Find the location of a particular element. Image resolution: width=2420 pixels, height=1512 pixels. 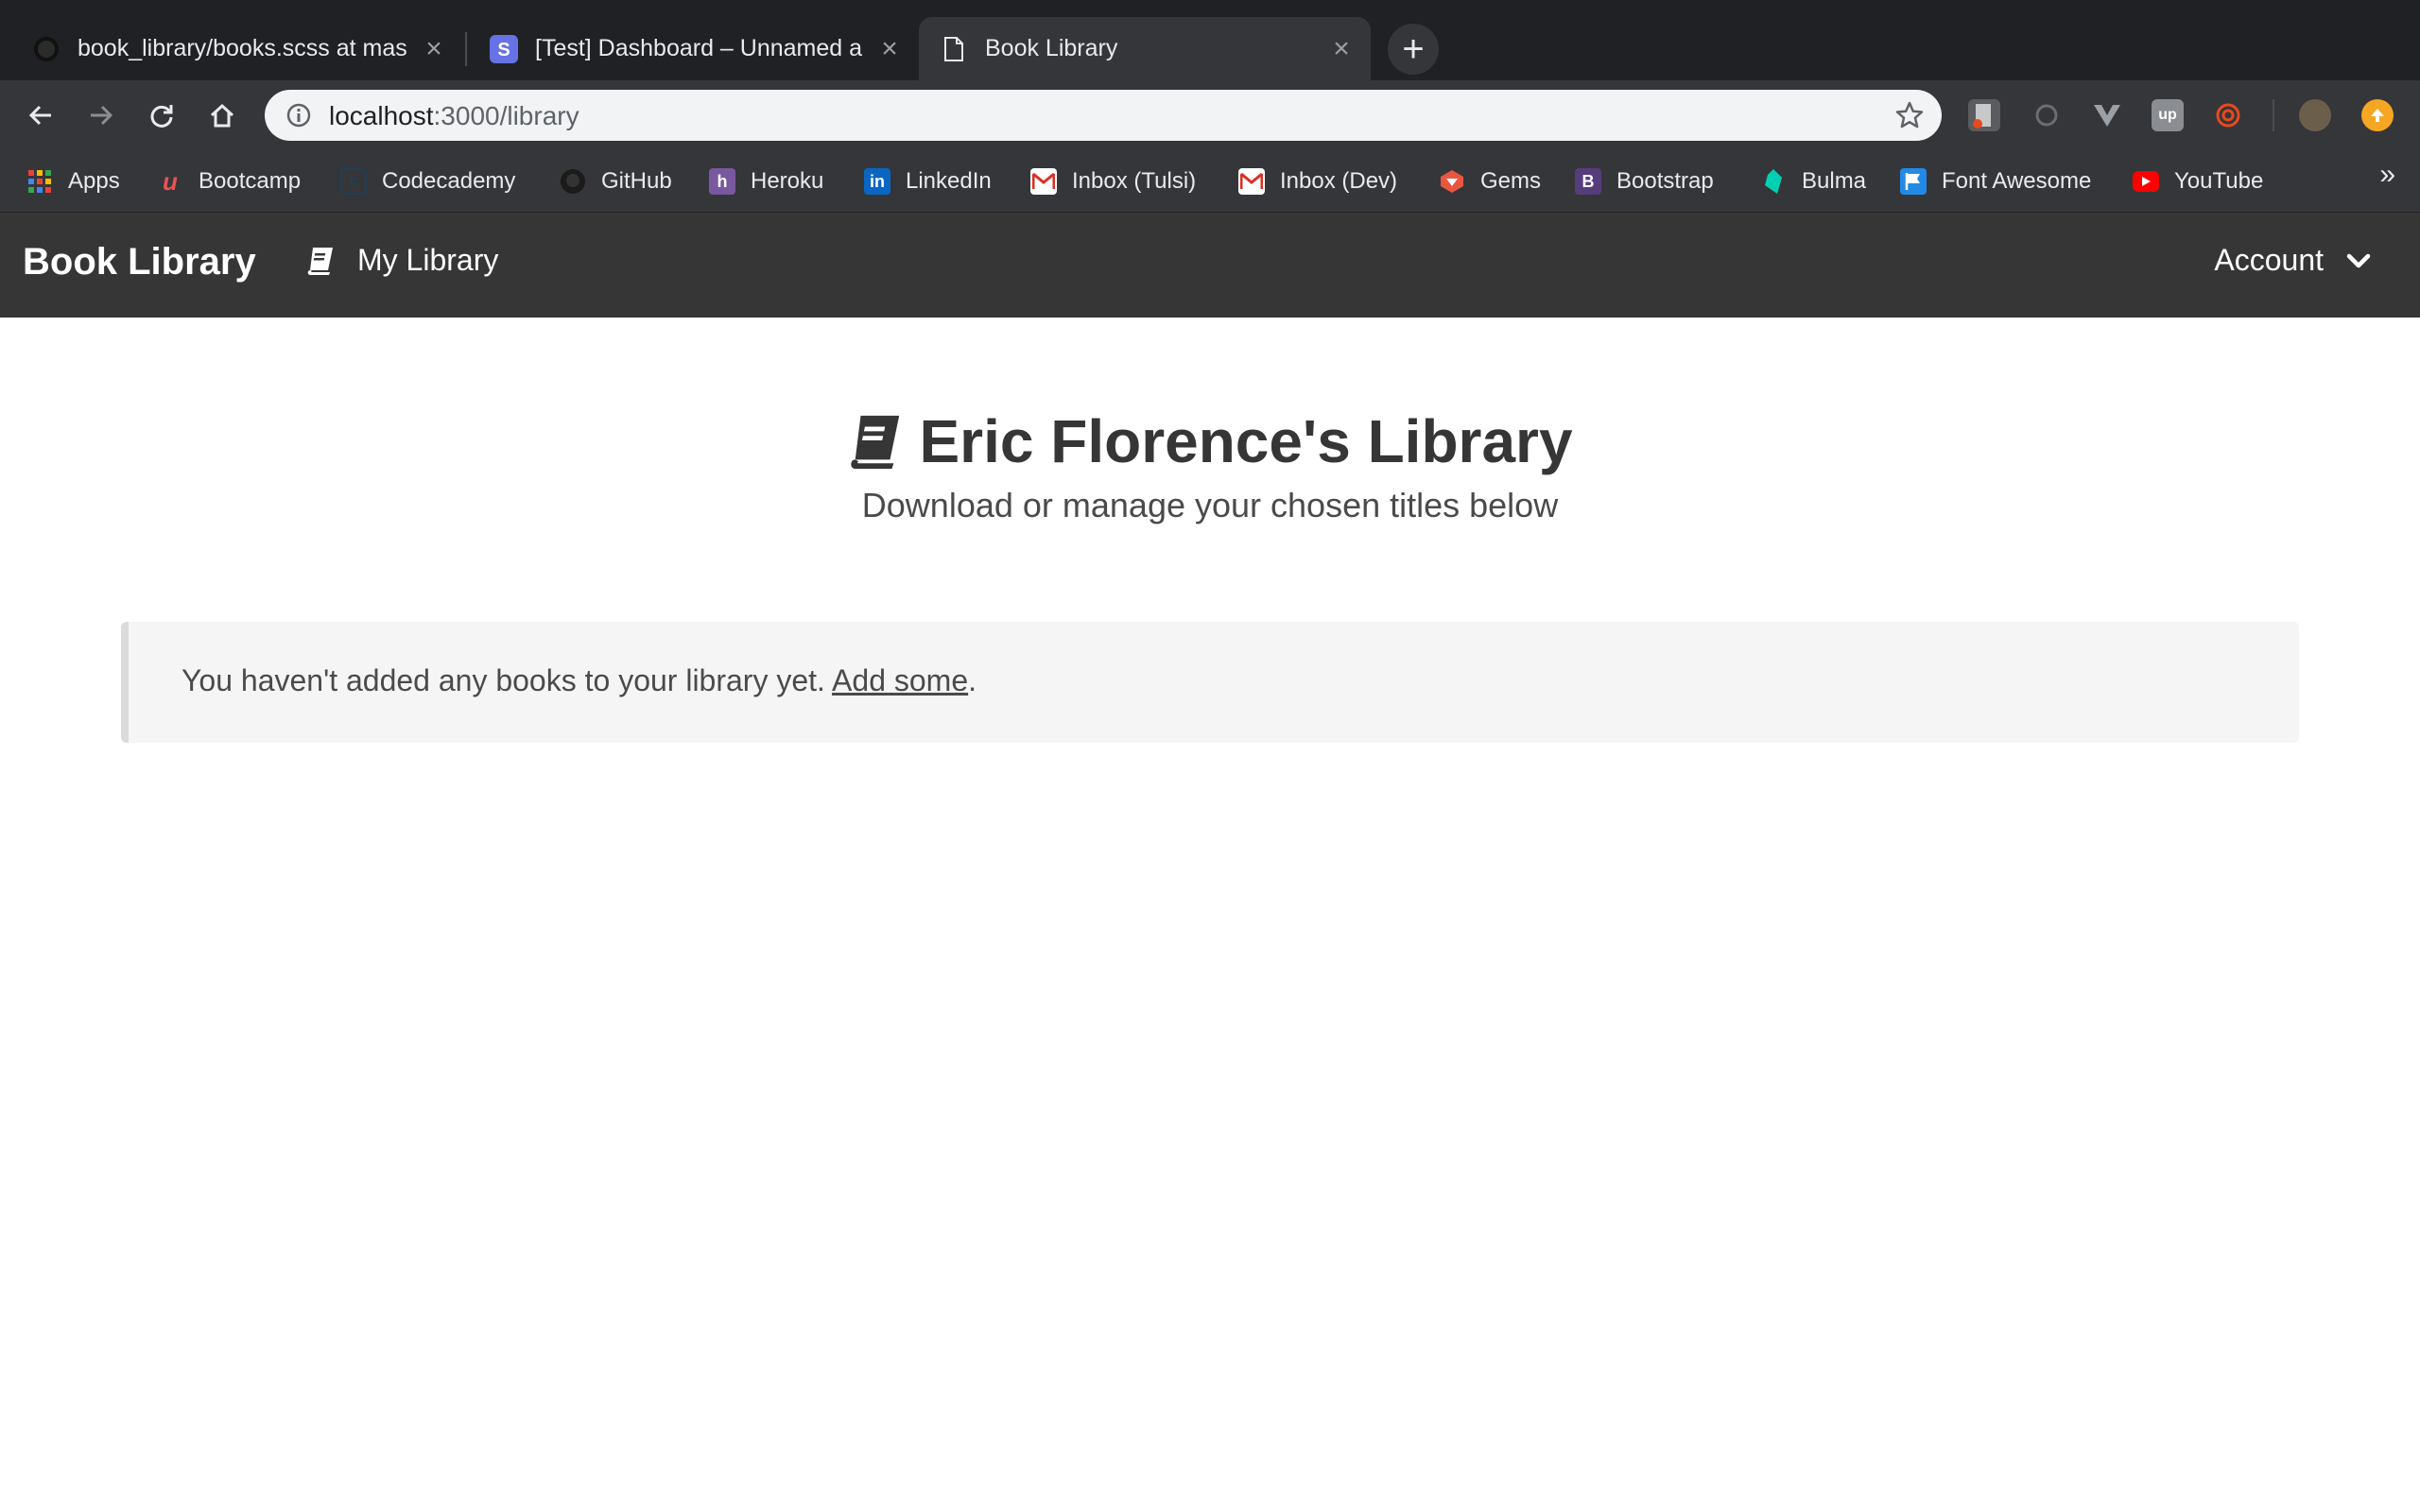

bookmark-label: YouTube is located at coordinates (2219, 181).